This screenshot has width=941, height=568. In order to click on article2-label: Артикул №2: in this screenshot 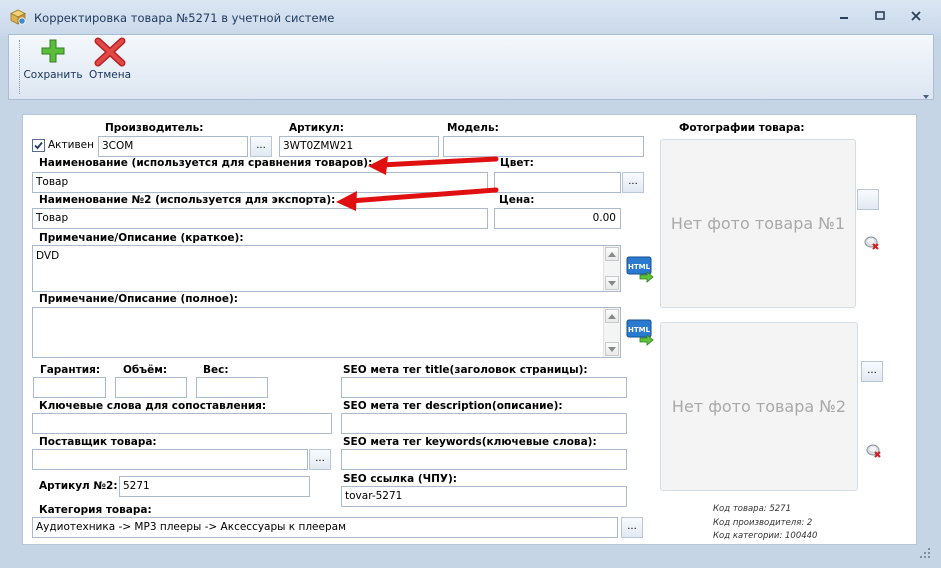, I will do `click(78, 486)`.